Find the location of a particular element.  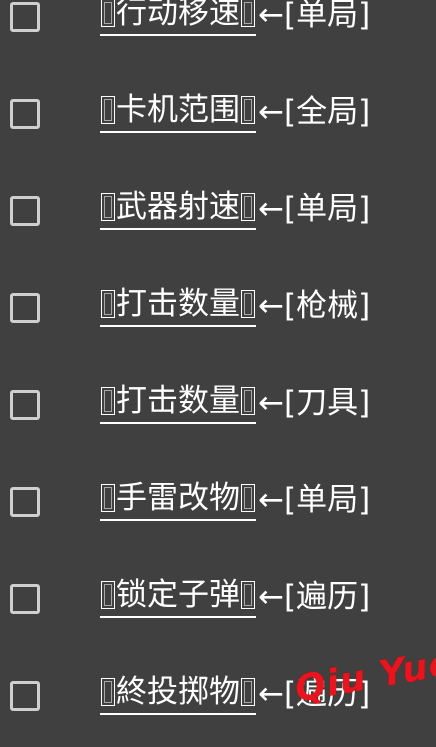

option-scope: 刀具 is located at coordinates (327, 403).